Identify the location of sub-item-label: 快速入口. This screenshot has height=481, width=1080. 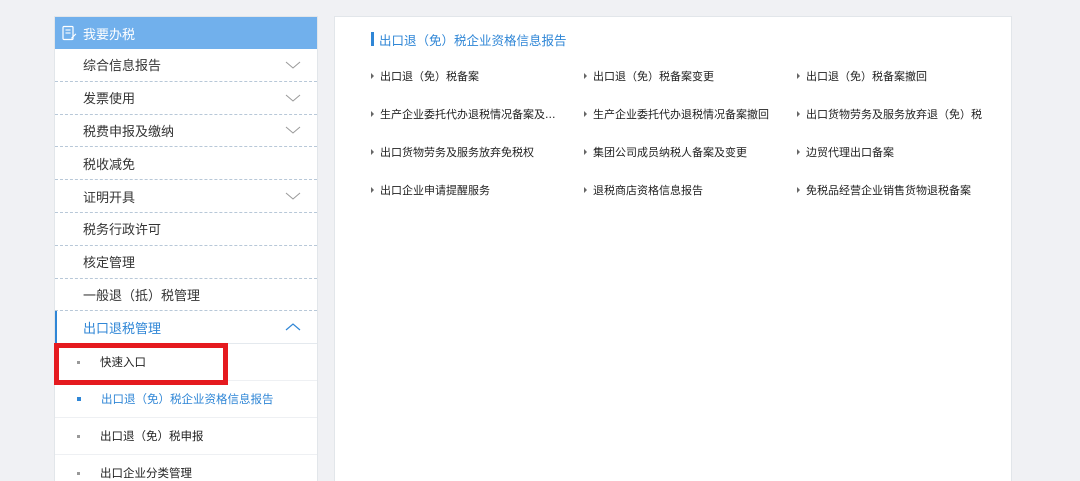
(123, 362).